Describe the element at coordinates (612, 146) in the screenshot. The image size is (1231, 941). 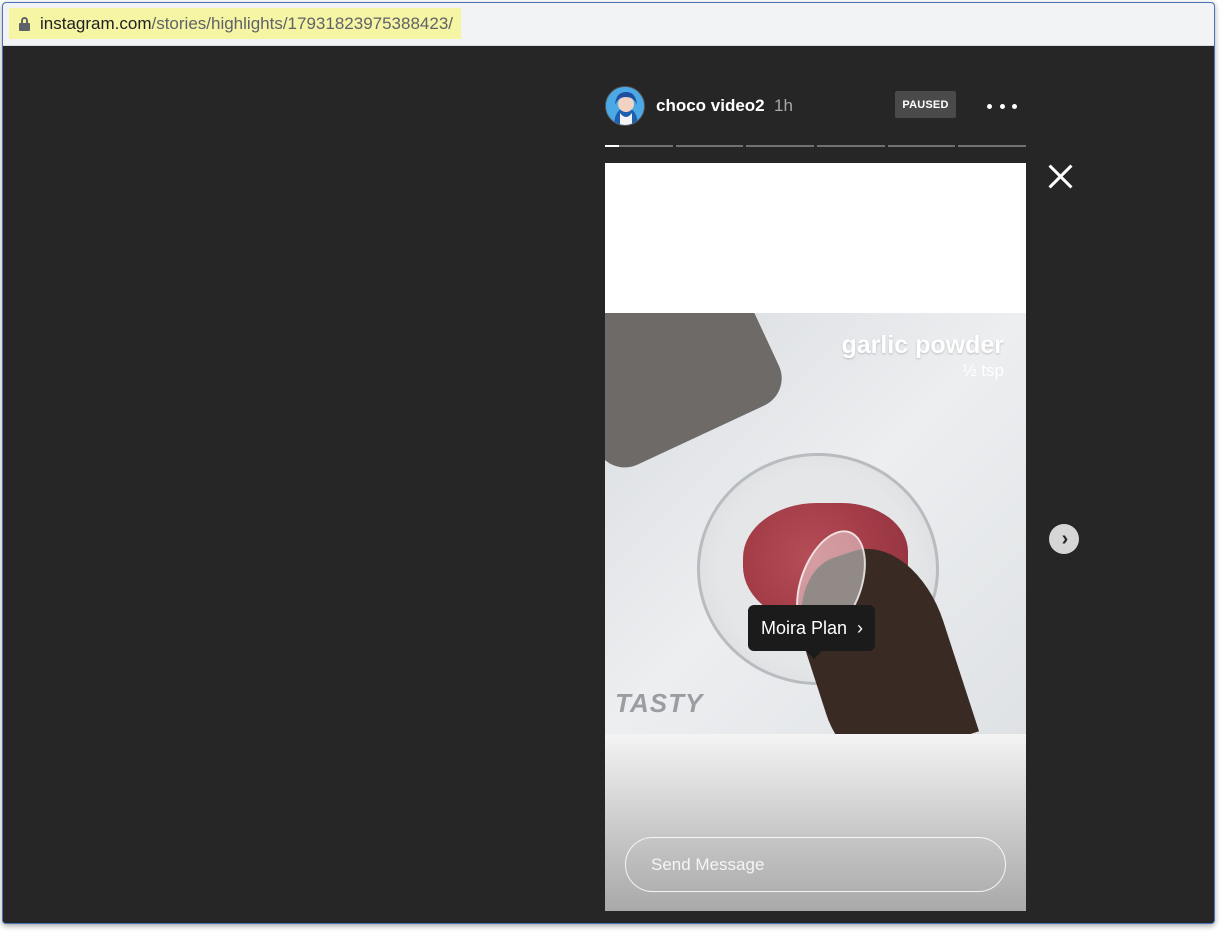
I see `progress-fill` at that location.